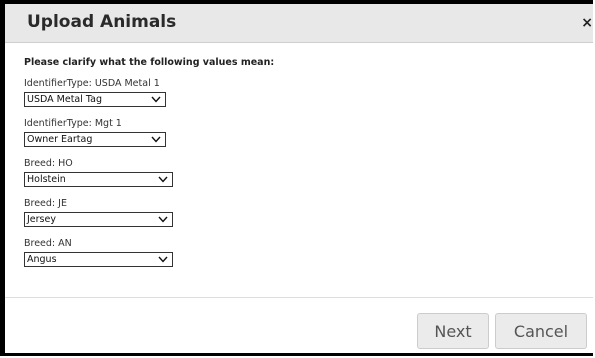  What do you see at coordinates (92, 83) in the screenshot?
I see `field-label: IdentifierType: USDA Metal 1` at bounding box center [92, 83].